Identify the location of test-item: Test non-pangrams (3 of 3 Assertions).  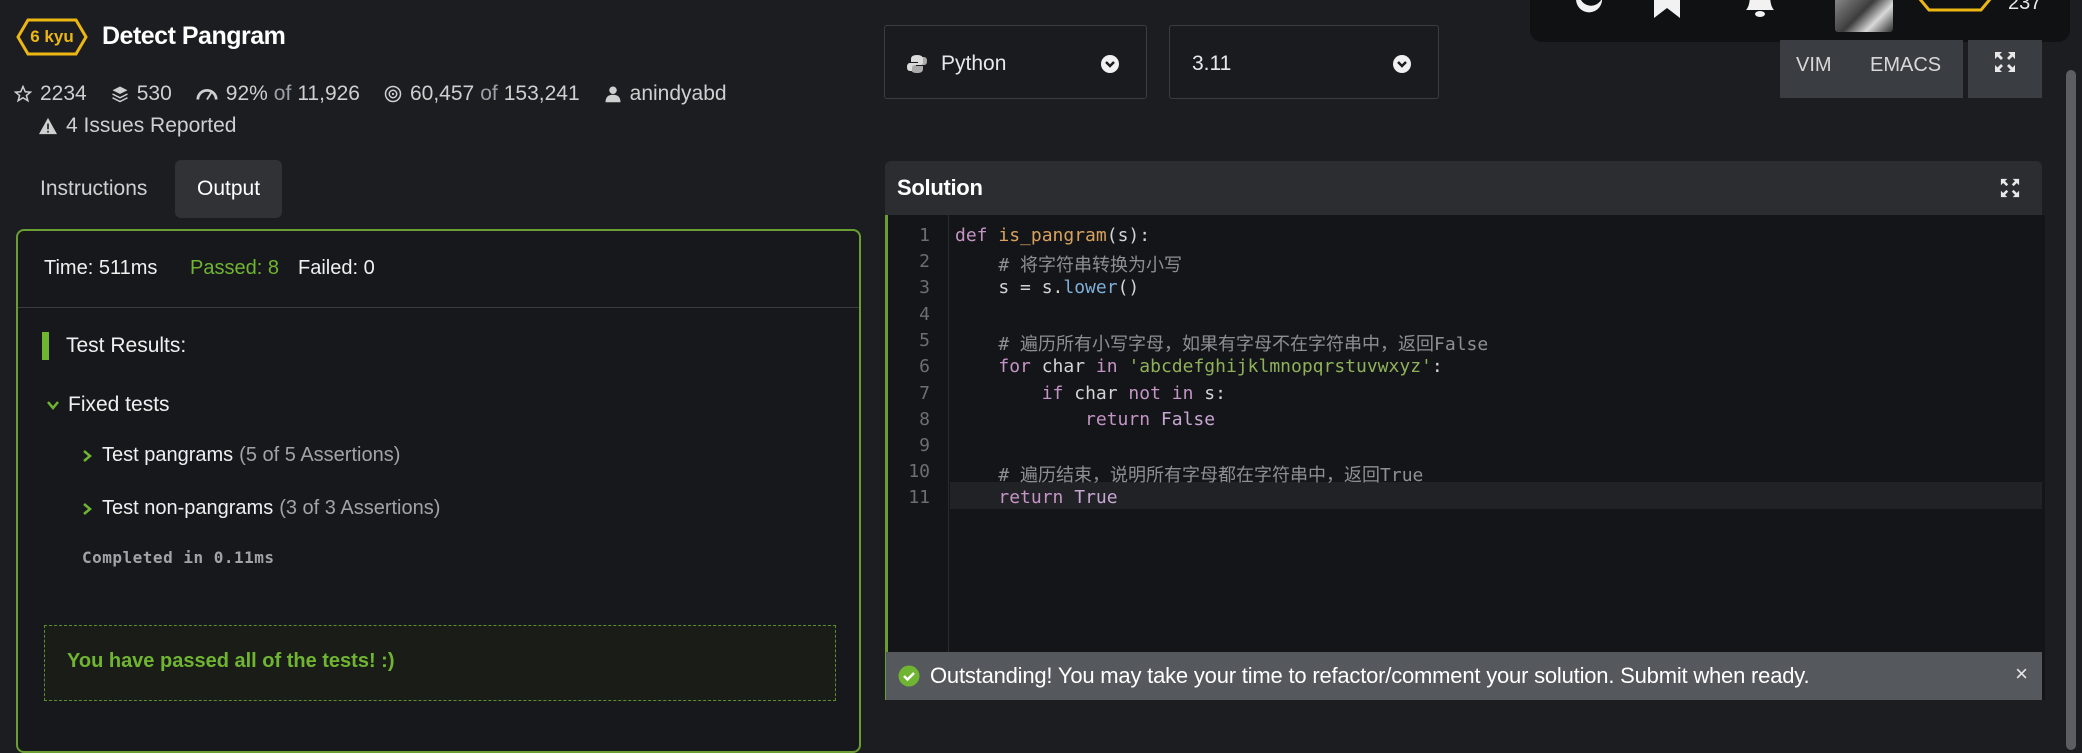
(261, 508).